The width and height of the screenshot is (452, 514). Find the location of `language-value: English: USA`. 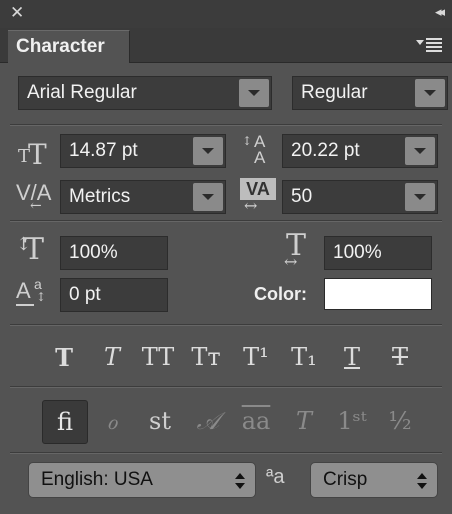

language-value: English: USA is located at coordinates (97, 479).